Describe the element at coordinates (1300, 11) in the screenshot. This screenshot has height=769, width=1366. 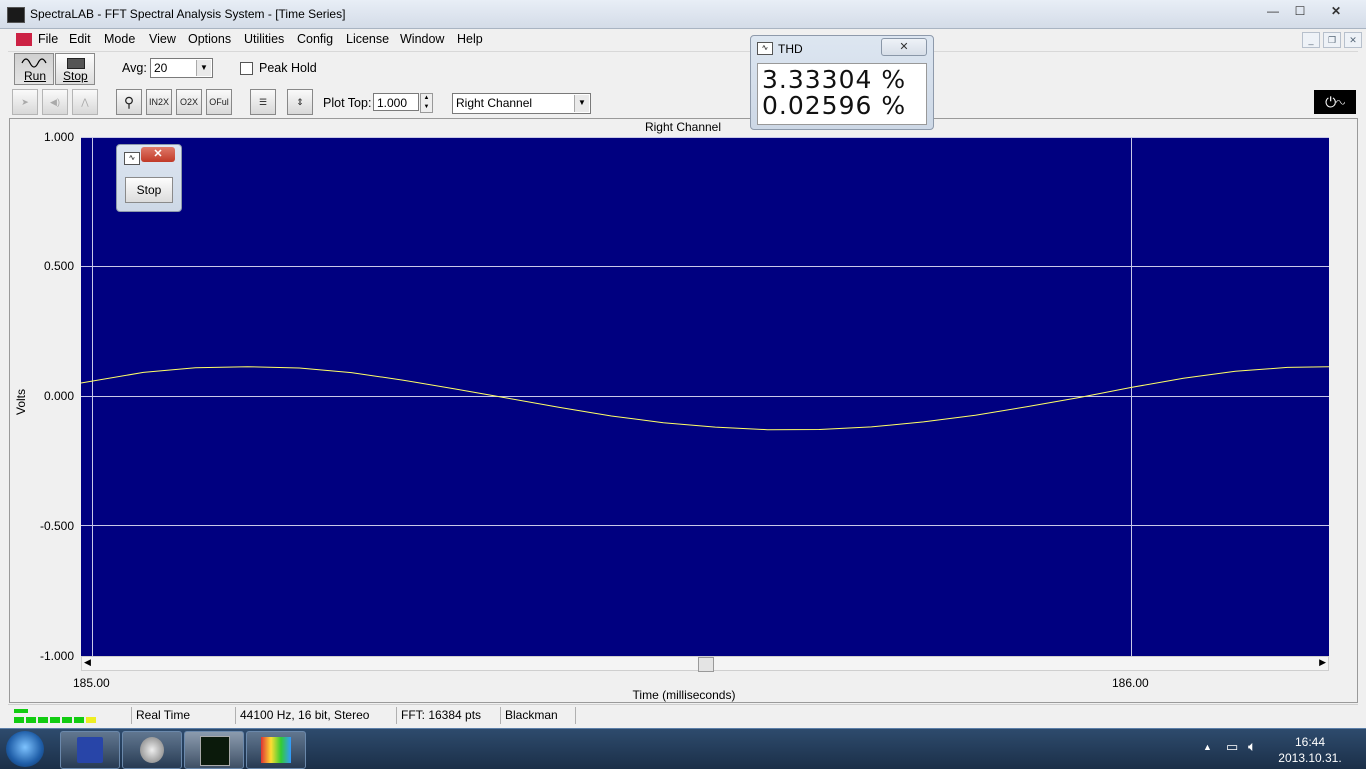
I see `maximize-button: ☐` at that location.